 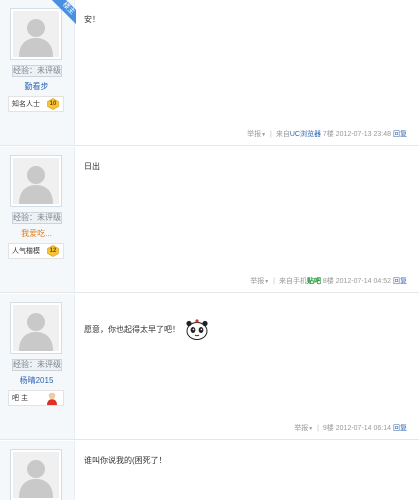 What do you see at coordinates (36, 87) in the screenshot?
I see `username-link: 勤看步` at bounding box center [36, 87].